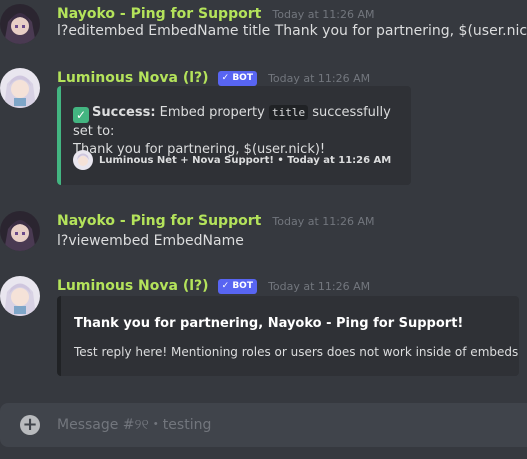 The height and width of the screenshot is (459, 527). I want to click on success-label: Success:, so click(124, 112).